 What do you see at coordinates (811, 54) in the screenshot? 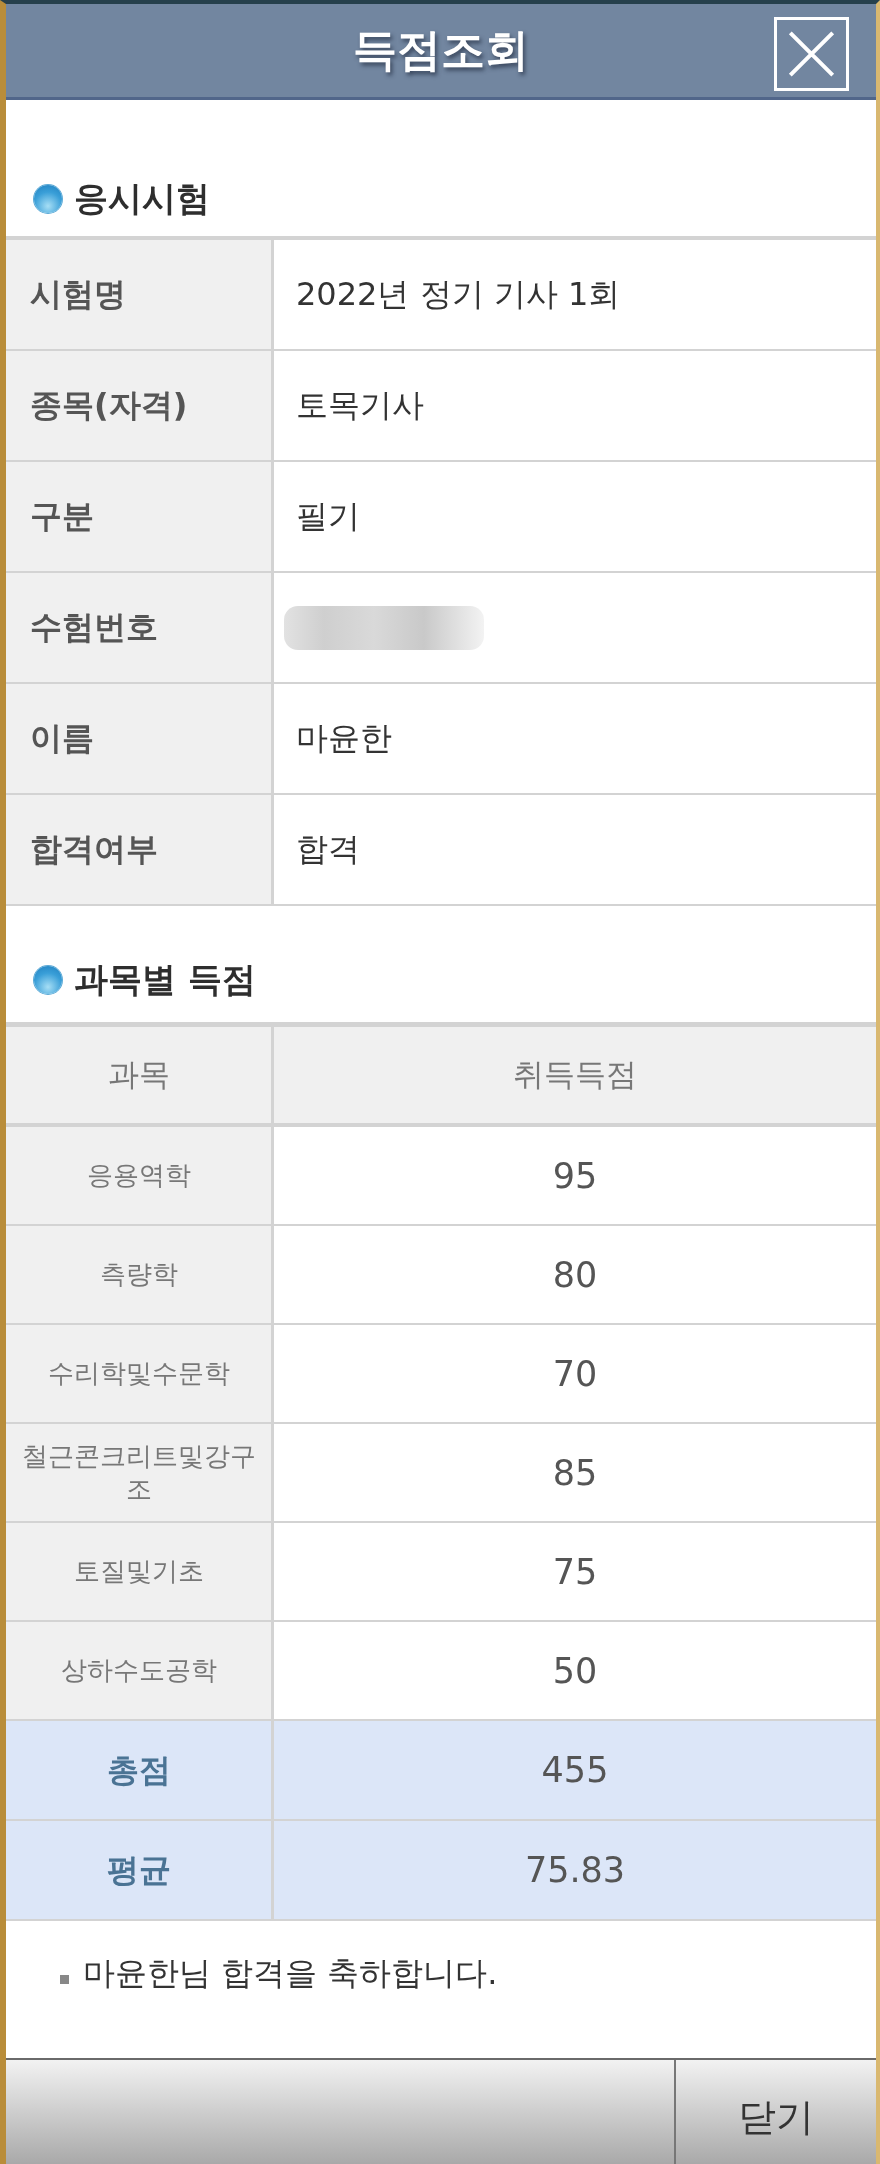
I see `close-button` at bounding box center [811, 54].